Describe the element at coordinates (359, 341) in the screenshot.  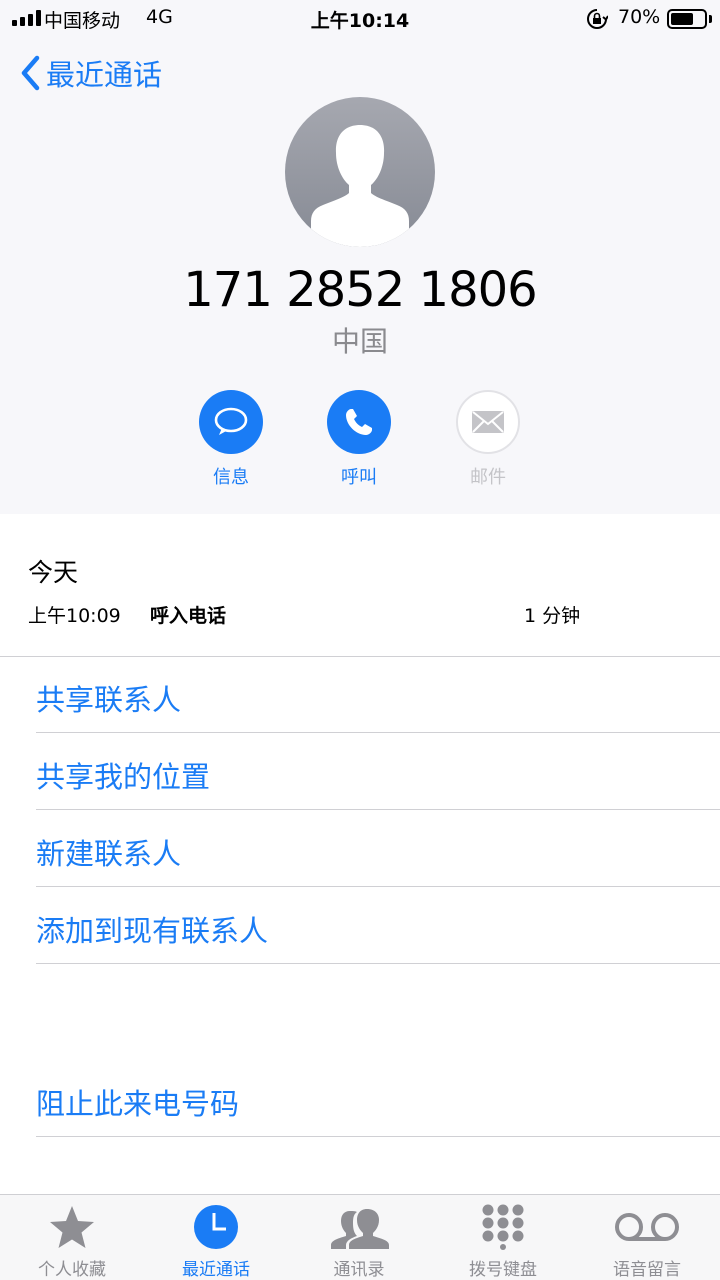
I see `country-label: 中国` at that location.